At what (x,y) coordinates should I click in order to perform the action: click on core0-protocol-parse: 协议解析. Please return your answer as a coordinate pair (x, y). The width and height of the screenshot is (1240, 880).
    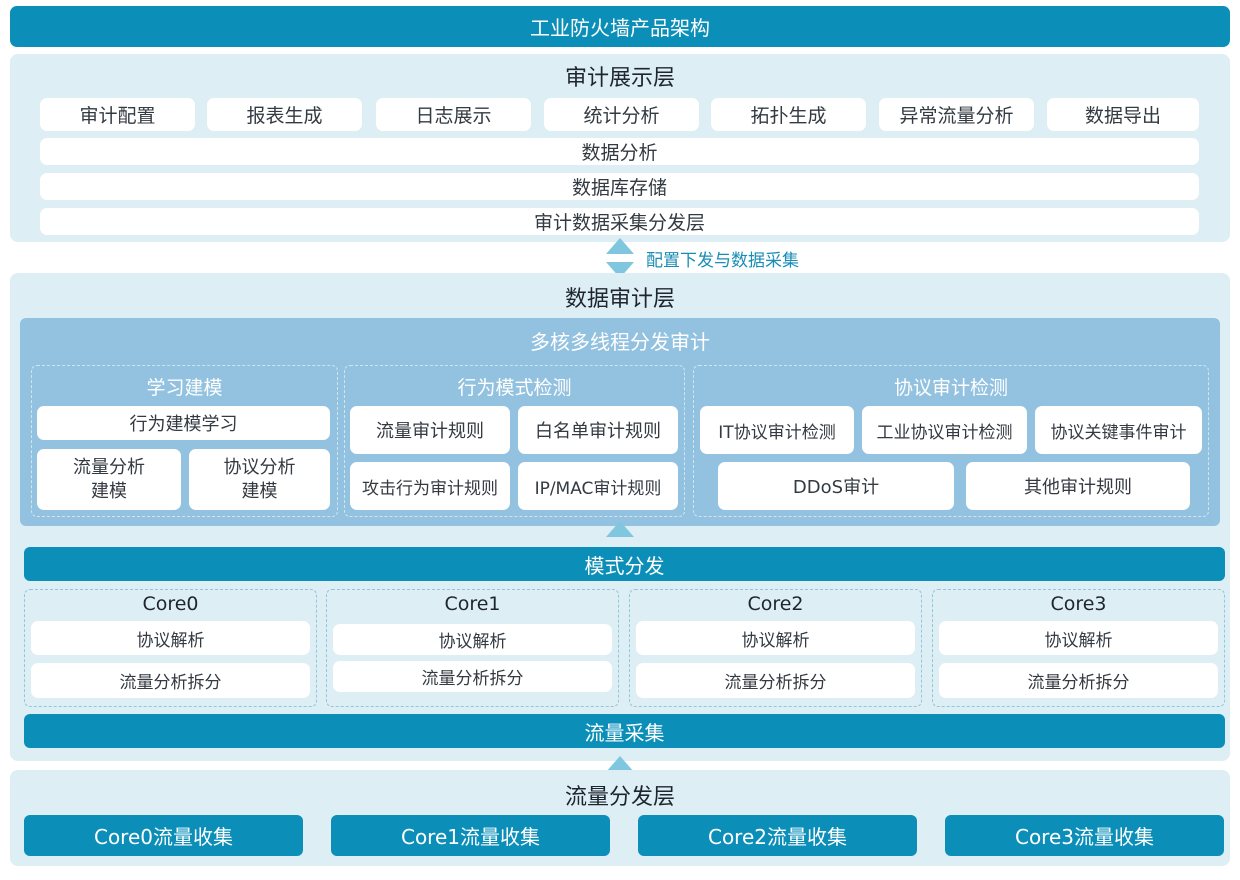
    Looking at the image, I should click on (170, 638).